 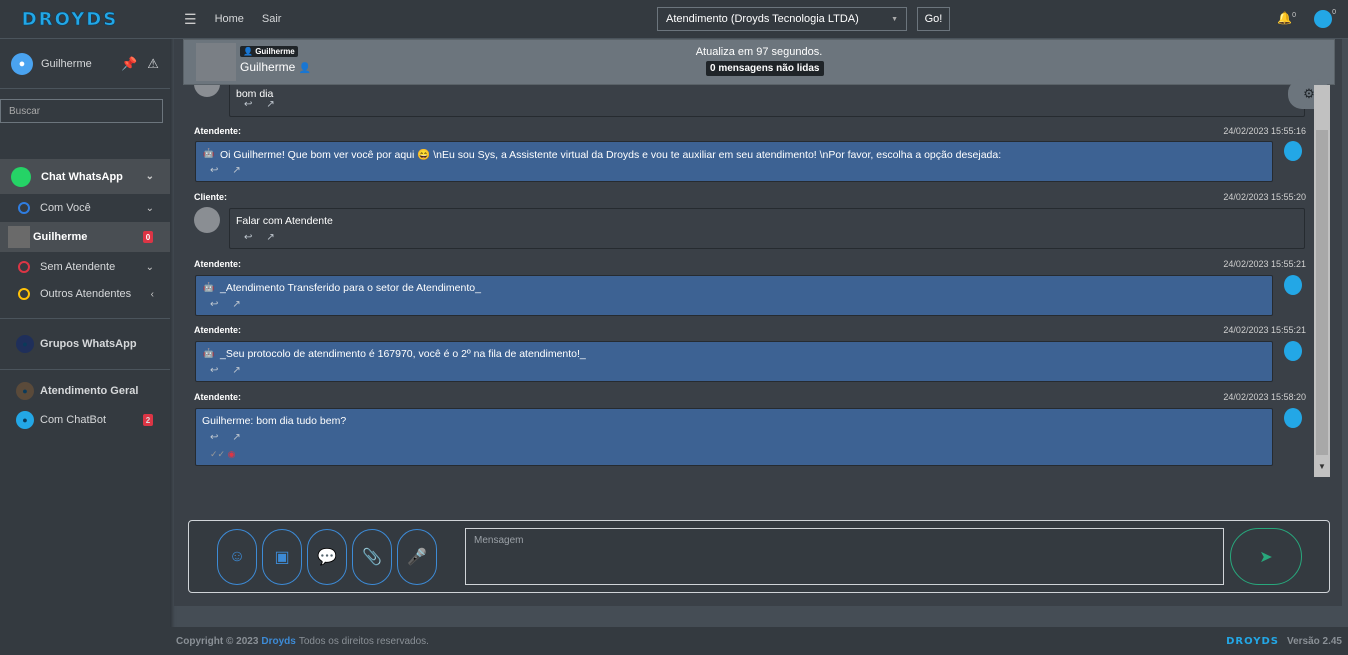 I want to click on nav-chat-whatsapp: Chat WhatsApp ⌄, so click(x=85, y=176).